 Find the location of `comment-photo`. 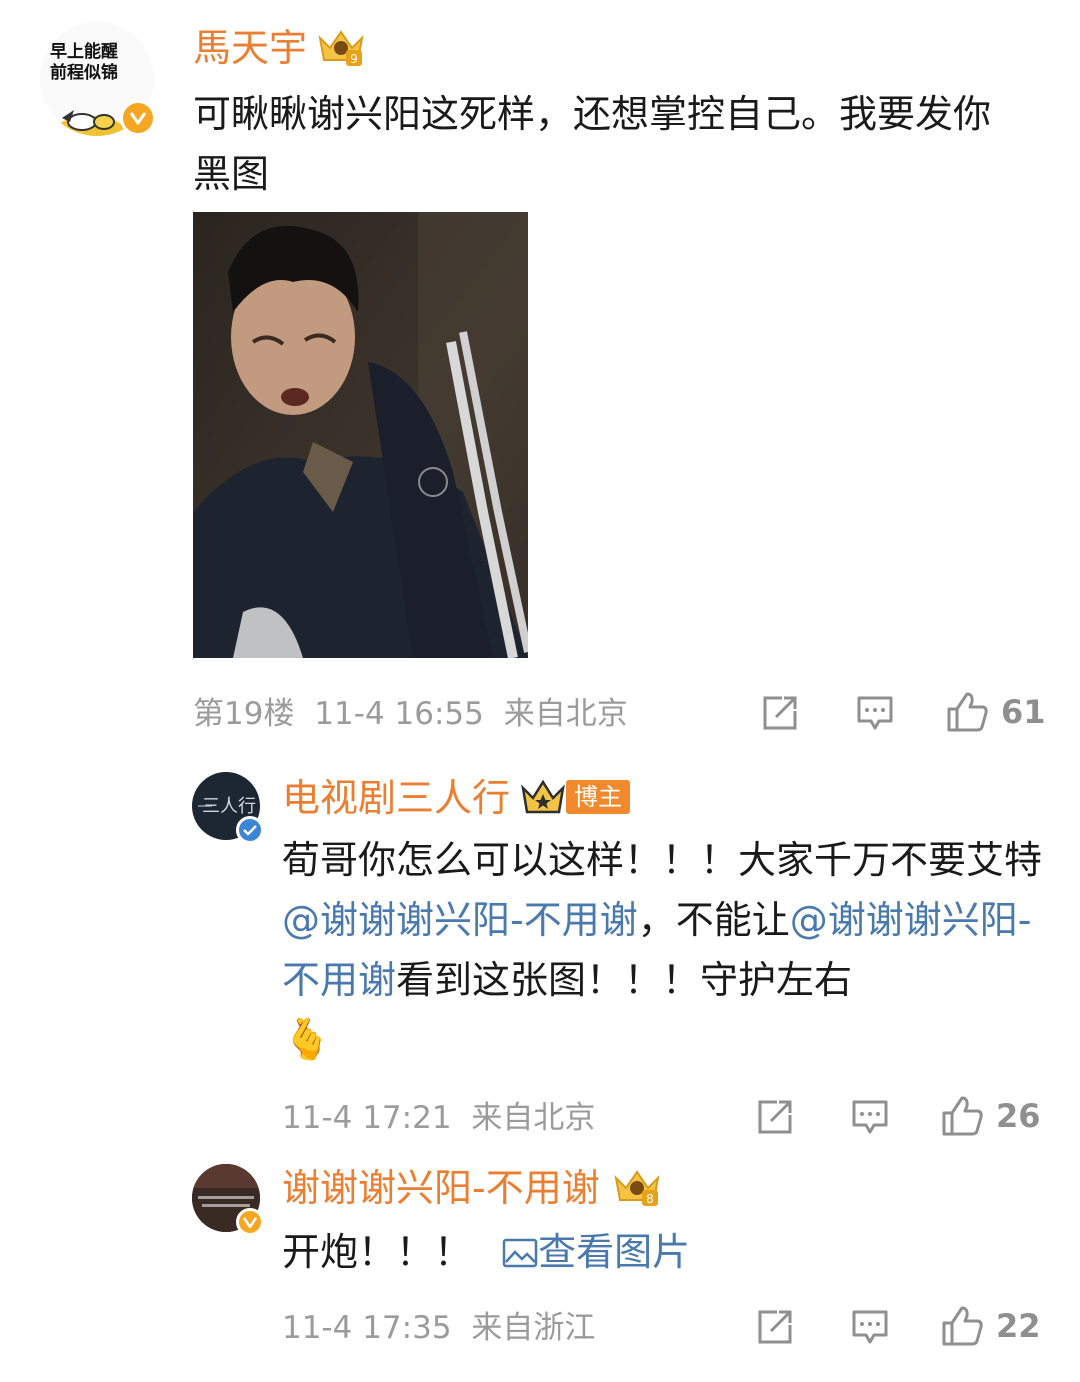

comment-photo is located at coordinates (360, 435).